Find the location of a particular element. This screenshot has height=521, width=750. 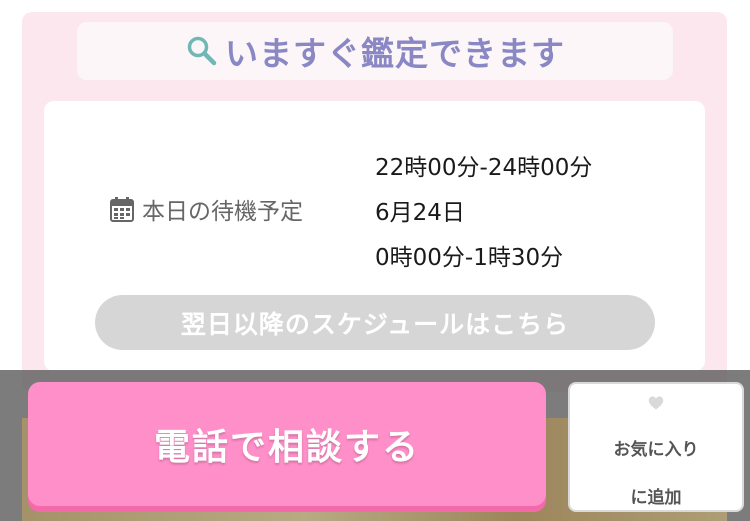

next-schedule-button: 翌日以降のスケジュールはこちら is located at coordinates (375, 322).